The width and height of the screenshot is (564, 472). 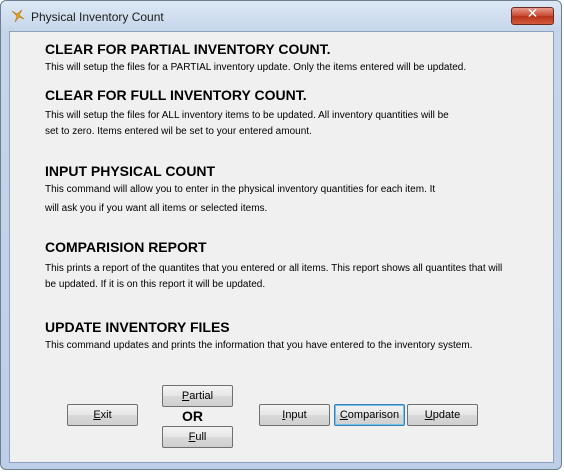 What do you see at coordinates (102, 415) in the screenshot?
I see `exit-button: Exit` at bounding box center [102, 415].